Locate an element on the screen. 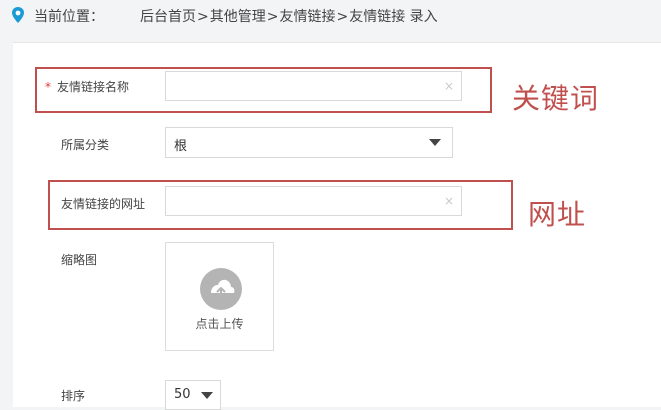 This screenshot has height=410, width=661. cloud-upload-icon is located at coordinates (223, 288).